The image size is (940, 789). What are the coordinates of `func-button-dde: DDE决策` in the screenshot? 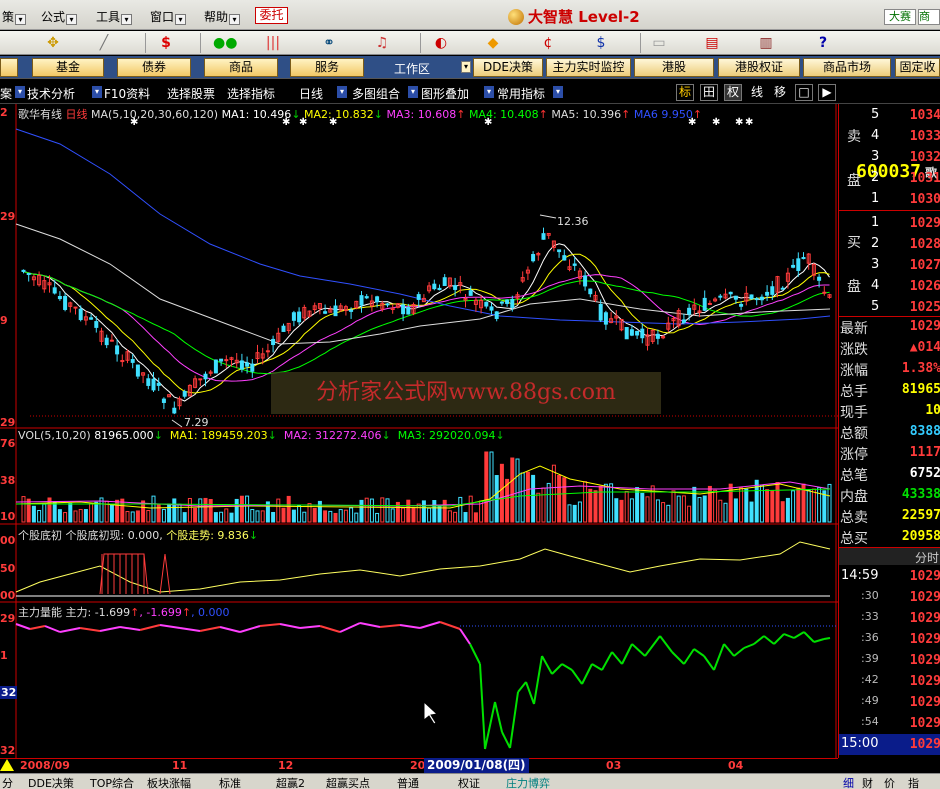 It's located at (508, 67).